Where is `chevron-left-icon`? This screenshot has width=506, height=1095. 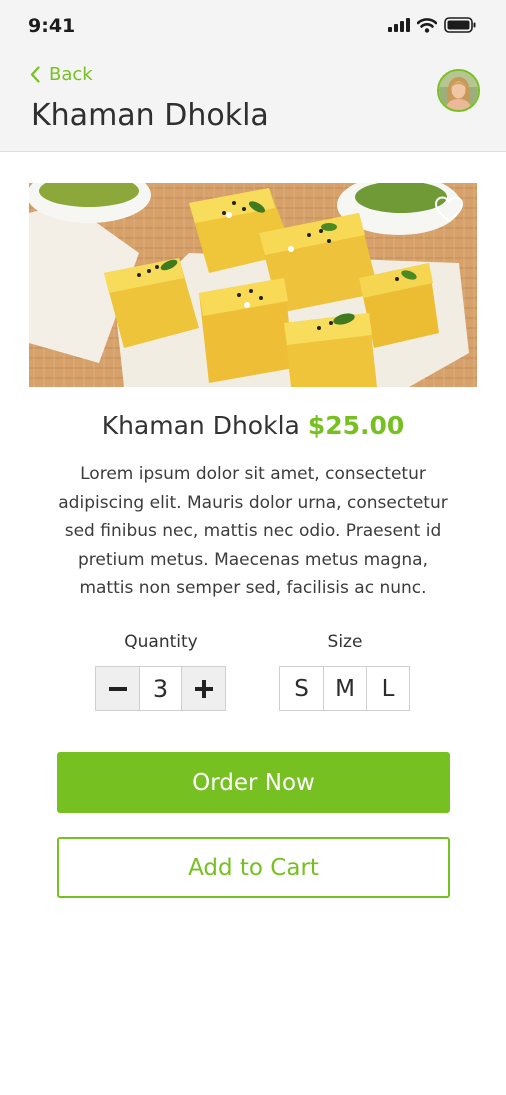
chevron-left-icon is located at coordinates (35, 74).